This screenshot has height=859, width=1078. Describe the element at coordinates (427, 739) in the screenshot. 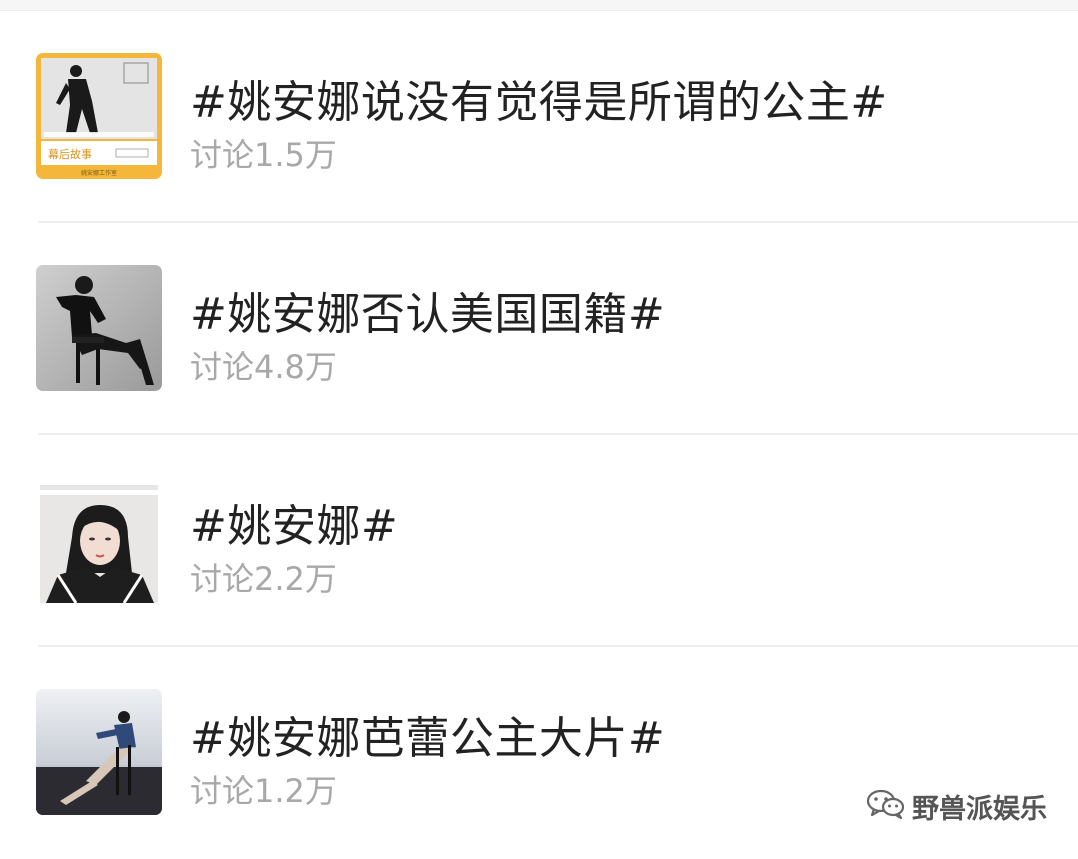

I see `topic-title: #姚安娜芭蕾公主大片#` at that location.